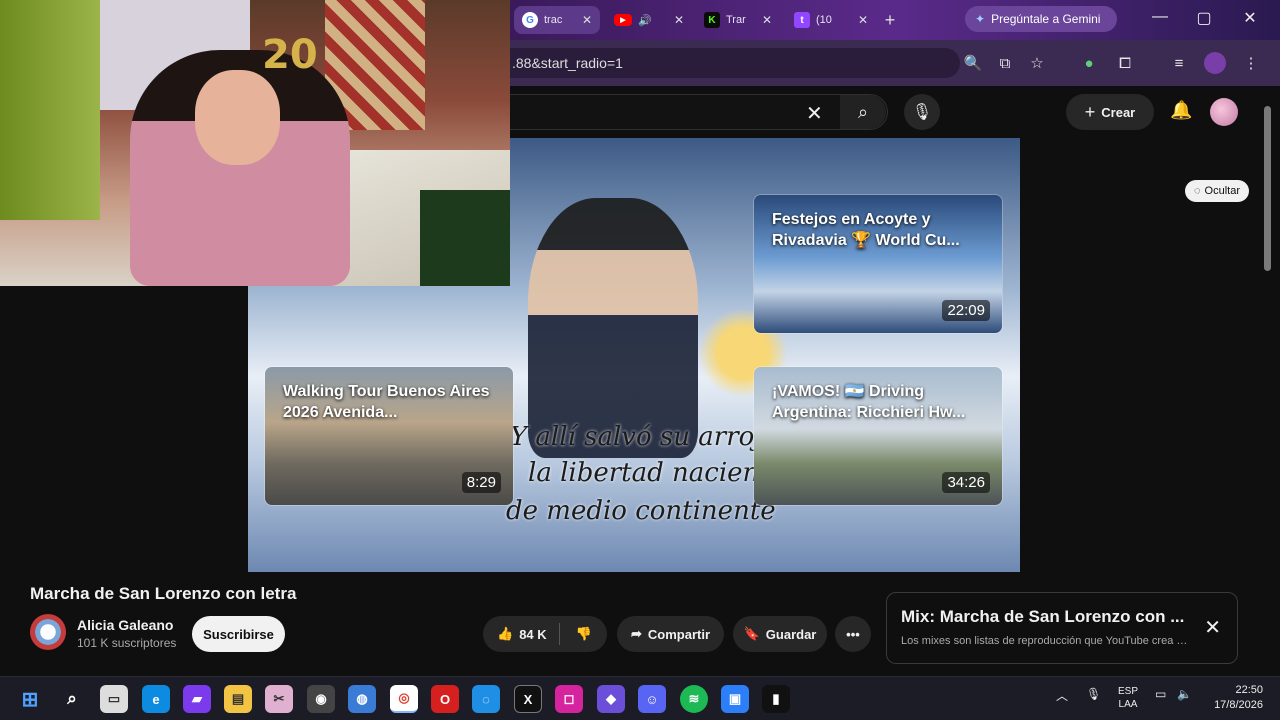 This screenshot has width=1280, height=720. Describe the element at coordinates (1160, 17) in the screenshot. I see `minimize-icon: —` at that location.